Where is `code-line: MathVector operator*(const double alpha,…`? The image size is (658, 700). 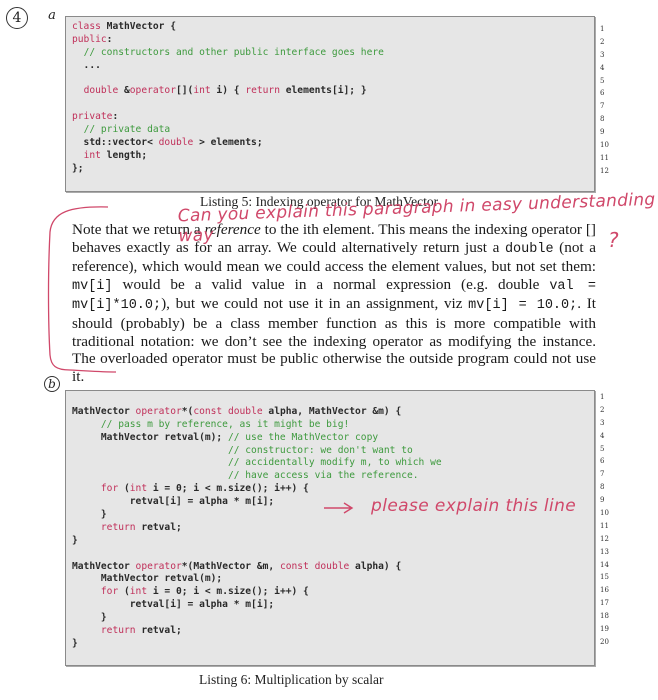
code-line: MathVector operator*(const double alpha,… is located at coordinates (330, 412).